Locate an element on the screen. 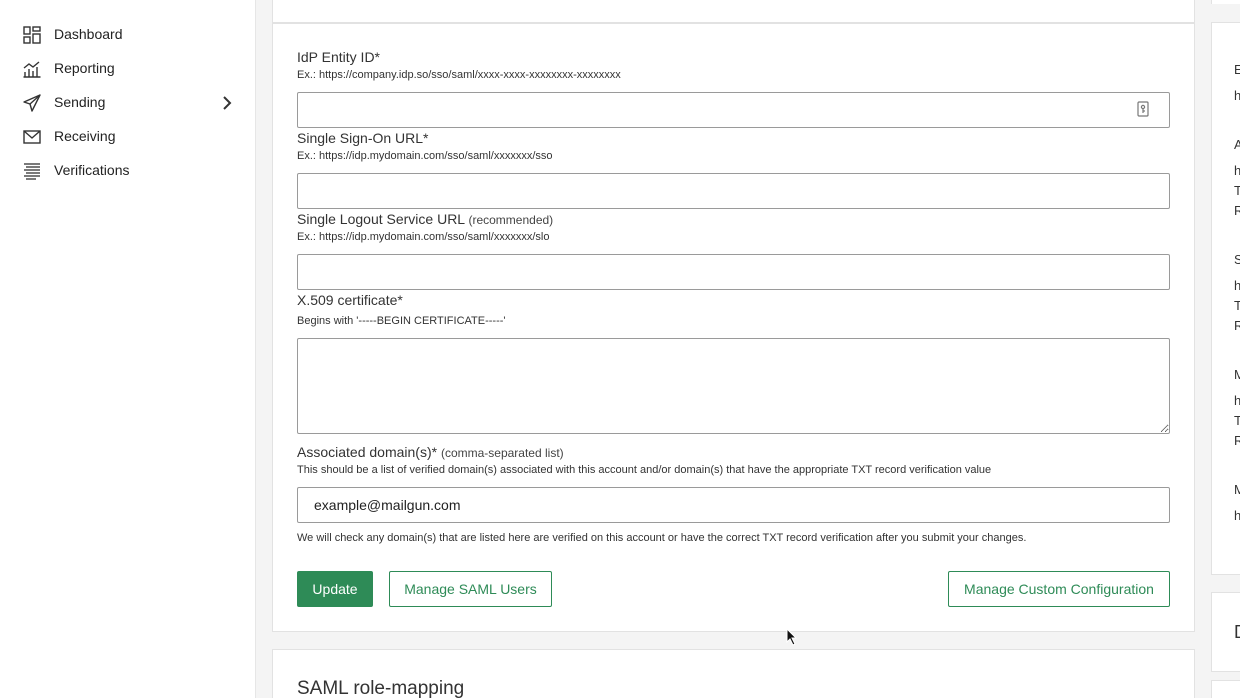  manage-saml-users-button: Manage SAML Users is located at coordinates (470, 589).